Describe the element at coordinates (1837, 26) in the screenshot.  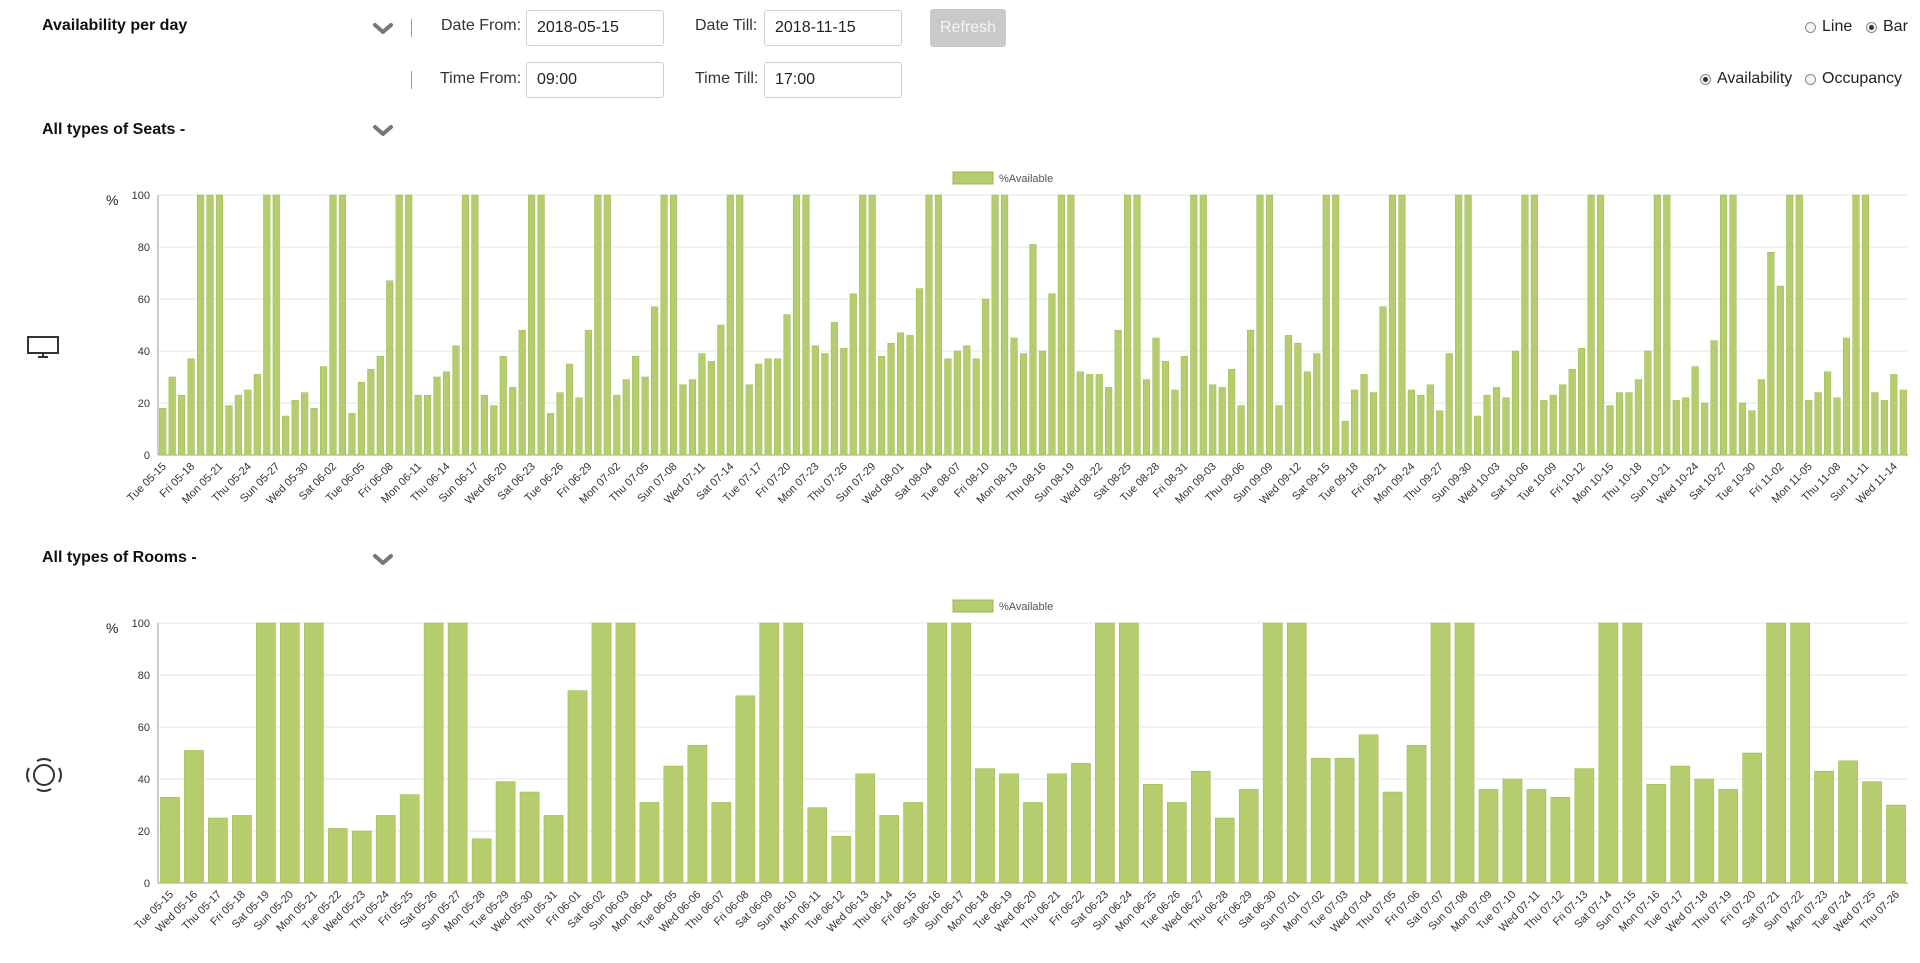
I see `line-radio-label: Line` at that location.